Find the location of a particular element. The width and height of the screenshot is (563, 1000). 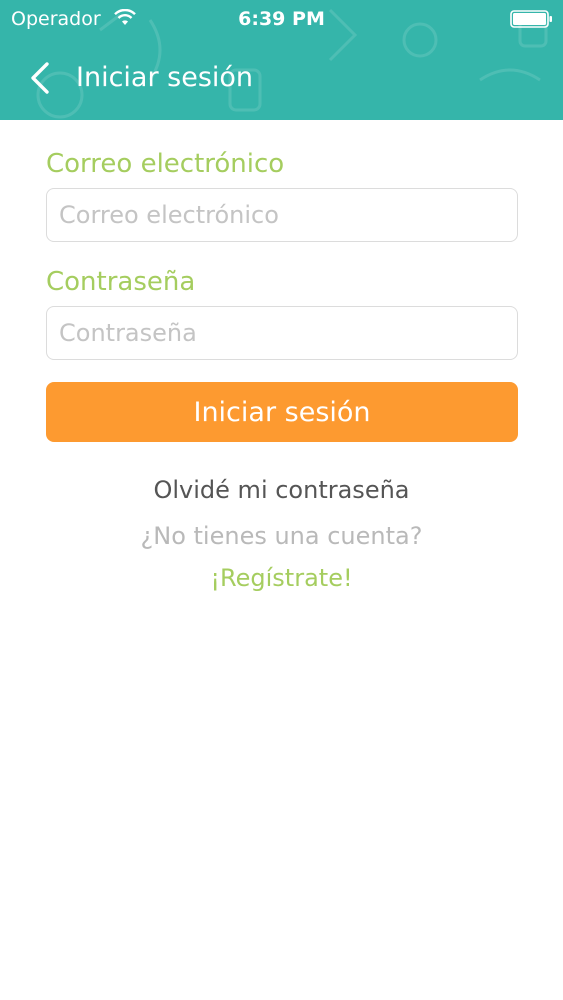

page-title: Iniciar sesión is located at coordinates (165, 77).